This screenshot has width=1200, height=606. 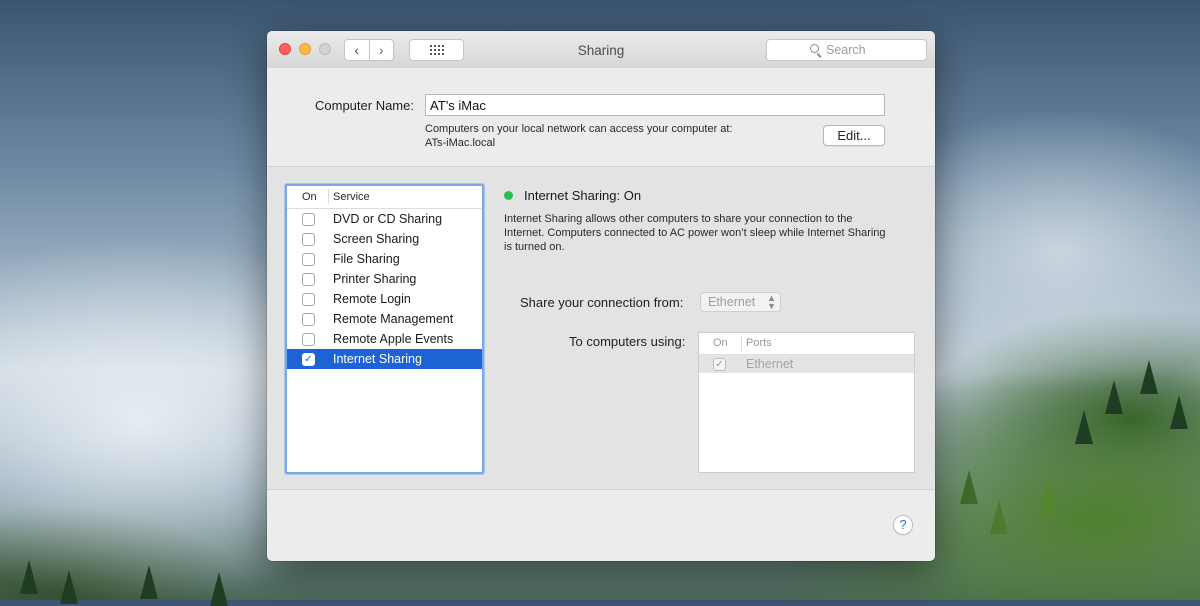 What do you see at coordinates (308, 359) in the screenshot?
I see `service-checkbox: ✓` at bounding box center [308, 359].